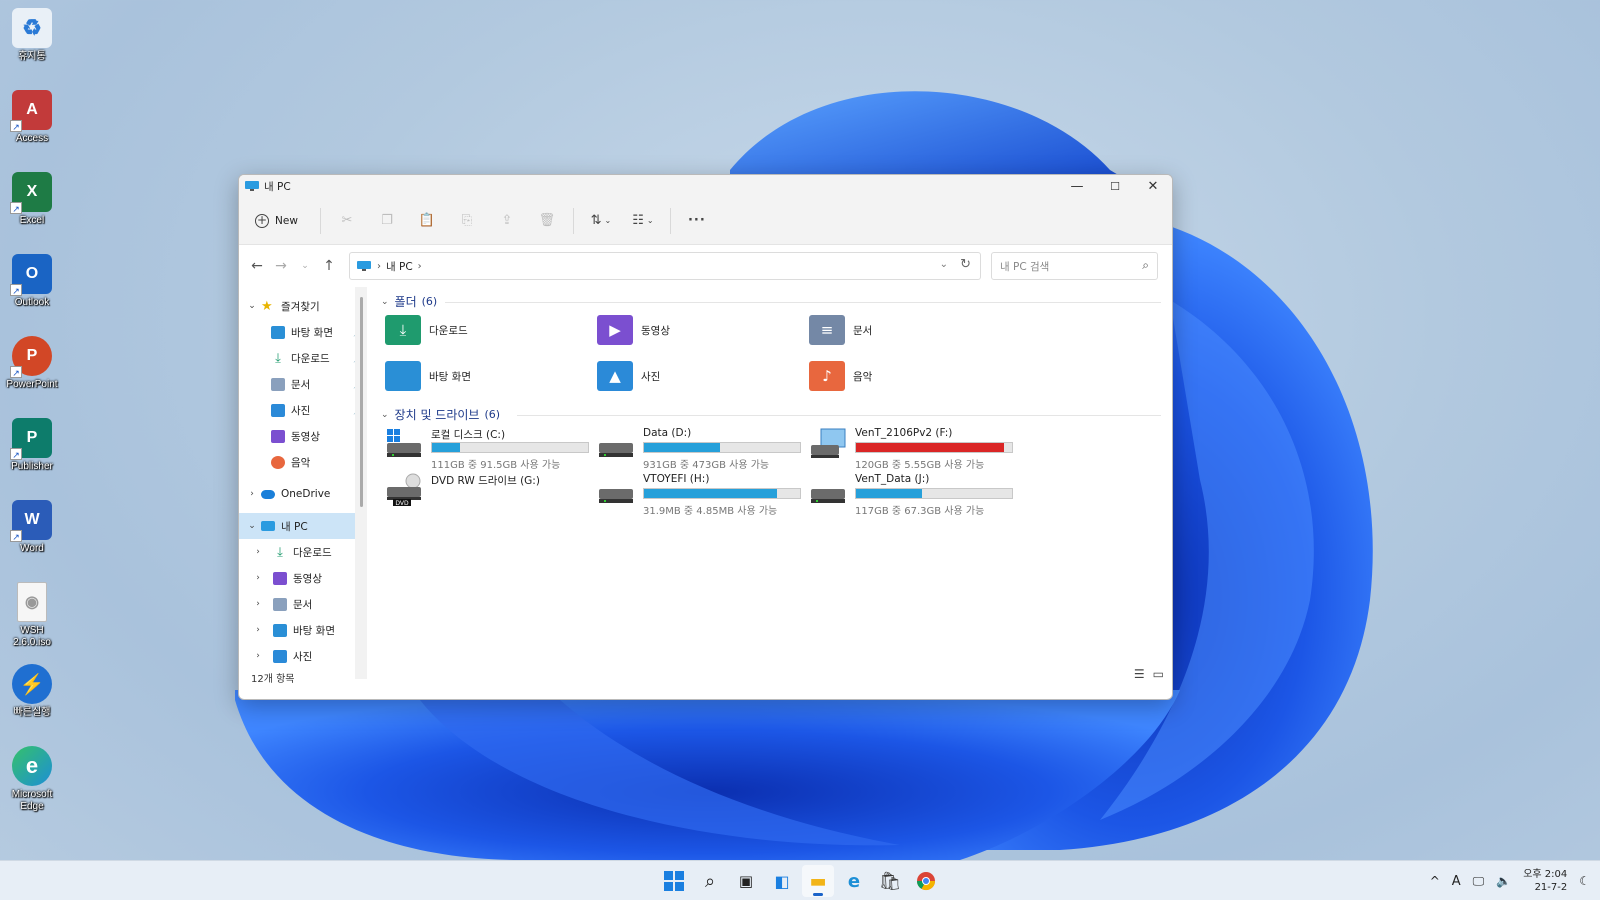 The height and width of the screenshot is (900, 1600). I want to click on breadcrumb-this-pc: 내 PC, so click(399, 266).